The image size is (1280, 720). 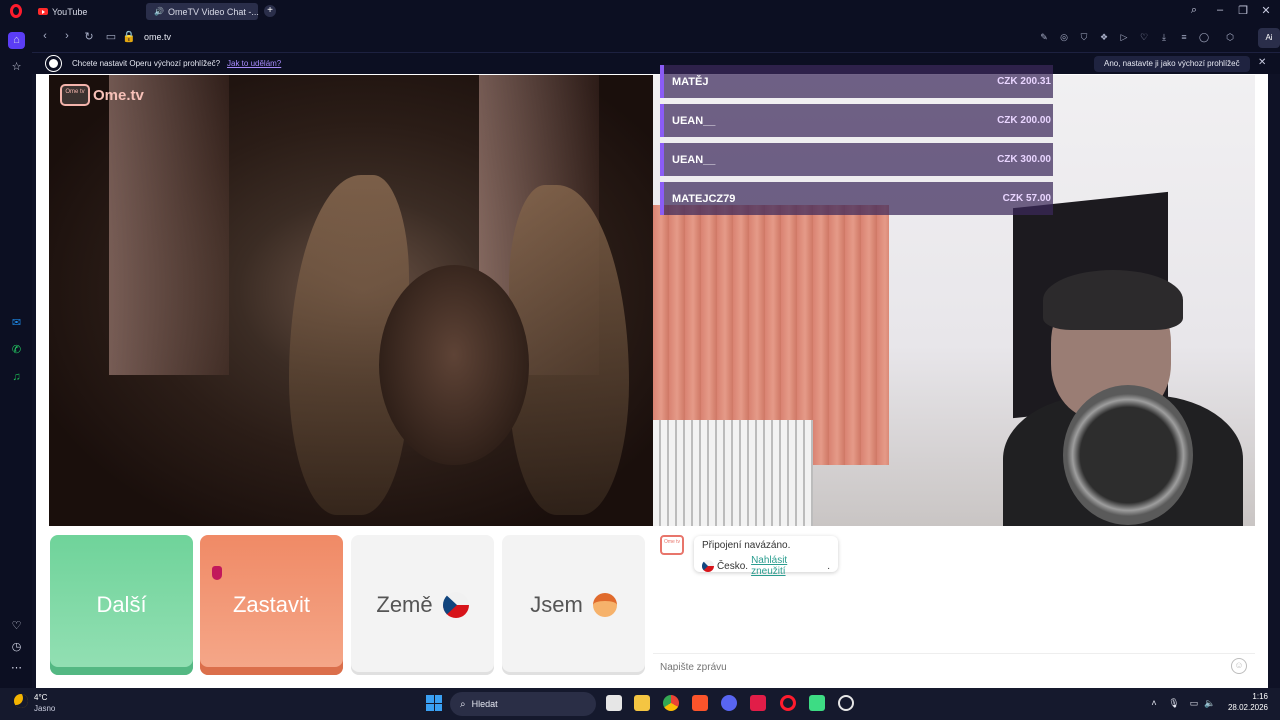 I want to click on weather-description: Jasno, so click(x=45, y=708).